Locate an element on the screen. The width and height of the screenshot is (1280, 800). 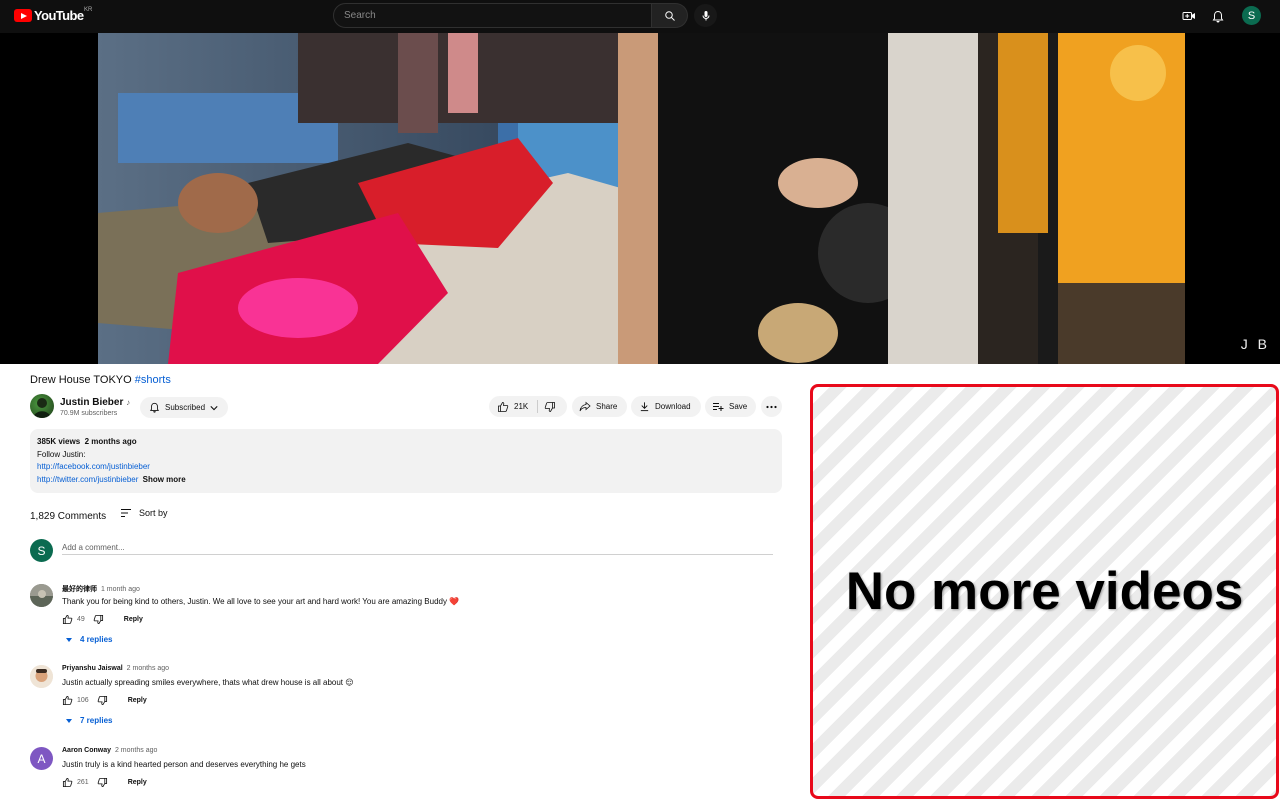
hashtag-link: #shorts is located at coordinates (153, 380).